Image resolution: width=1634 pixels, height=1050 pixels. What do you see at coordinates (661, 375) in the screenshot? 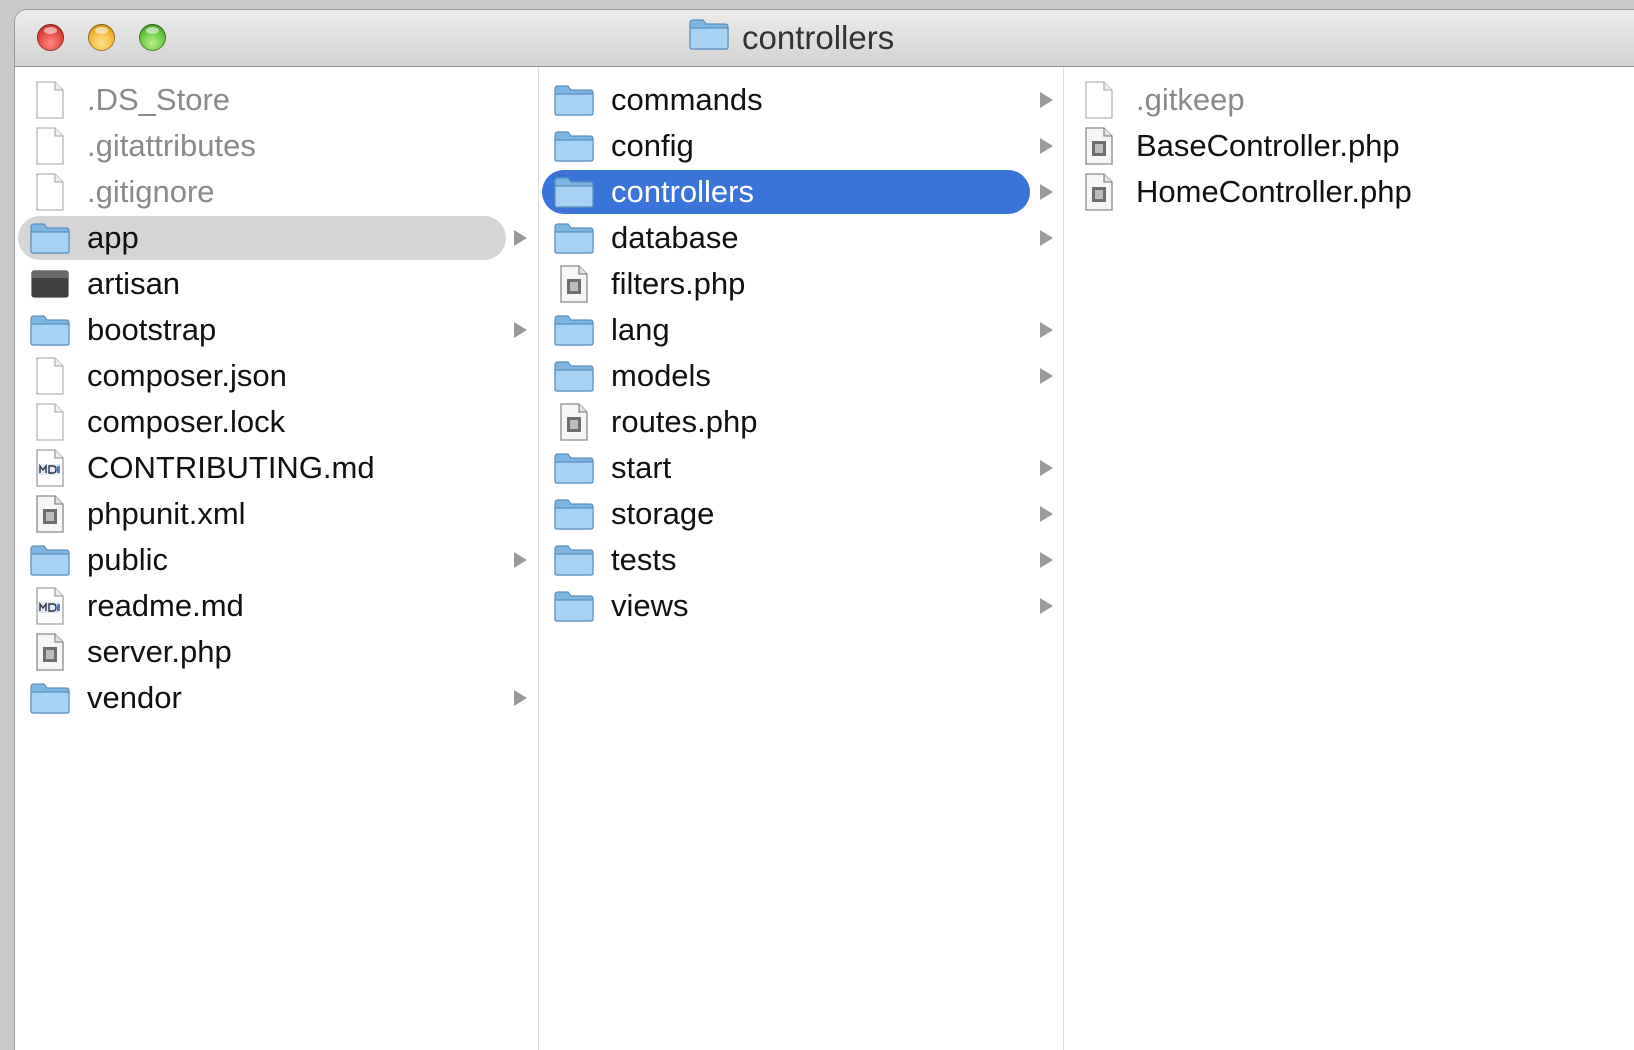
I see `item-label: models` at bounding box center [661, 375].